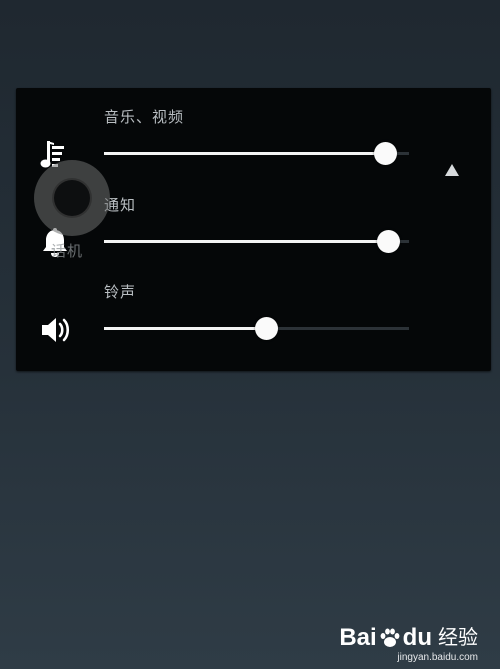  What do you see at coordinates (55, 330) in the screenshot?
I see `speaker-icon` at bounding box center [55, 330].